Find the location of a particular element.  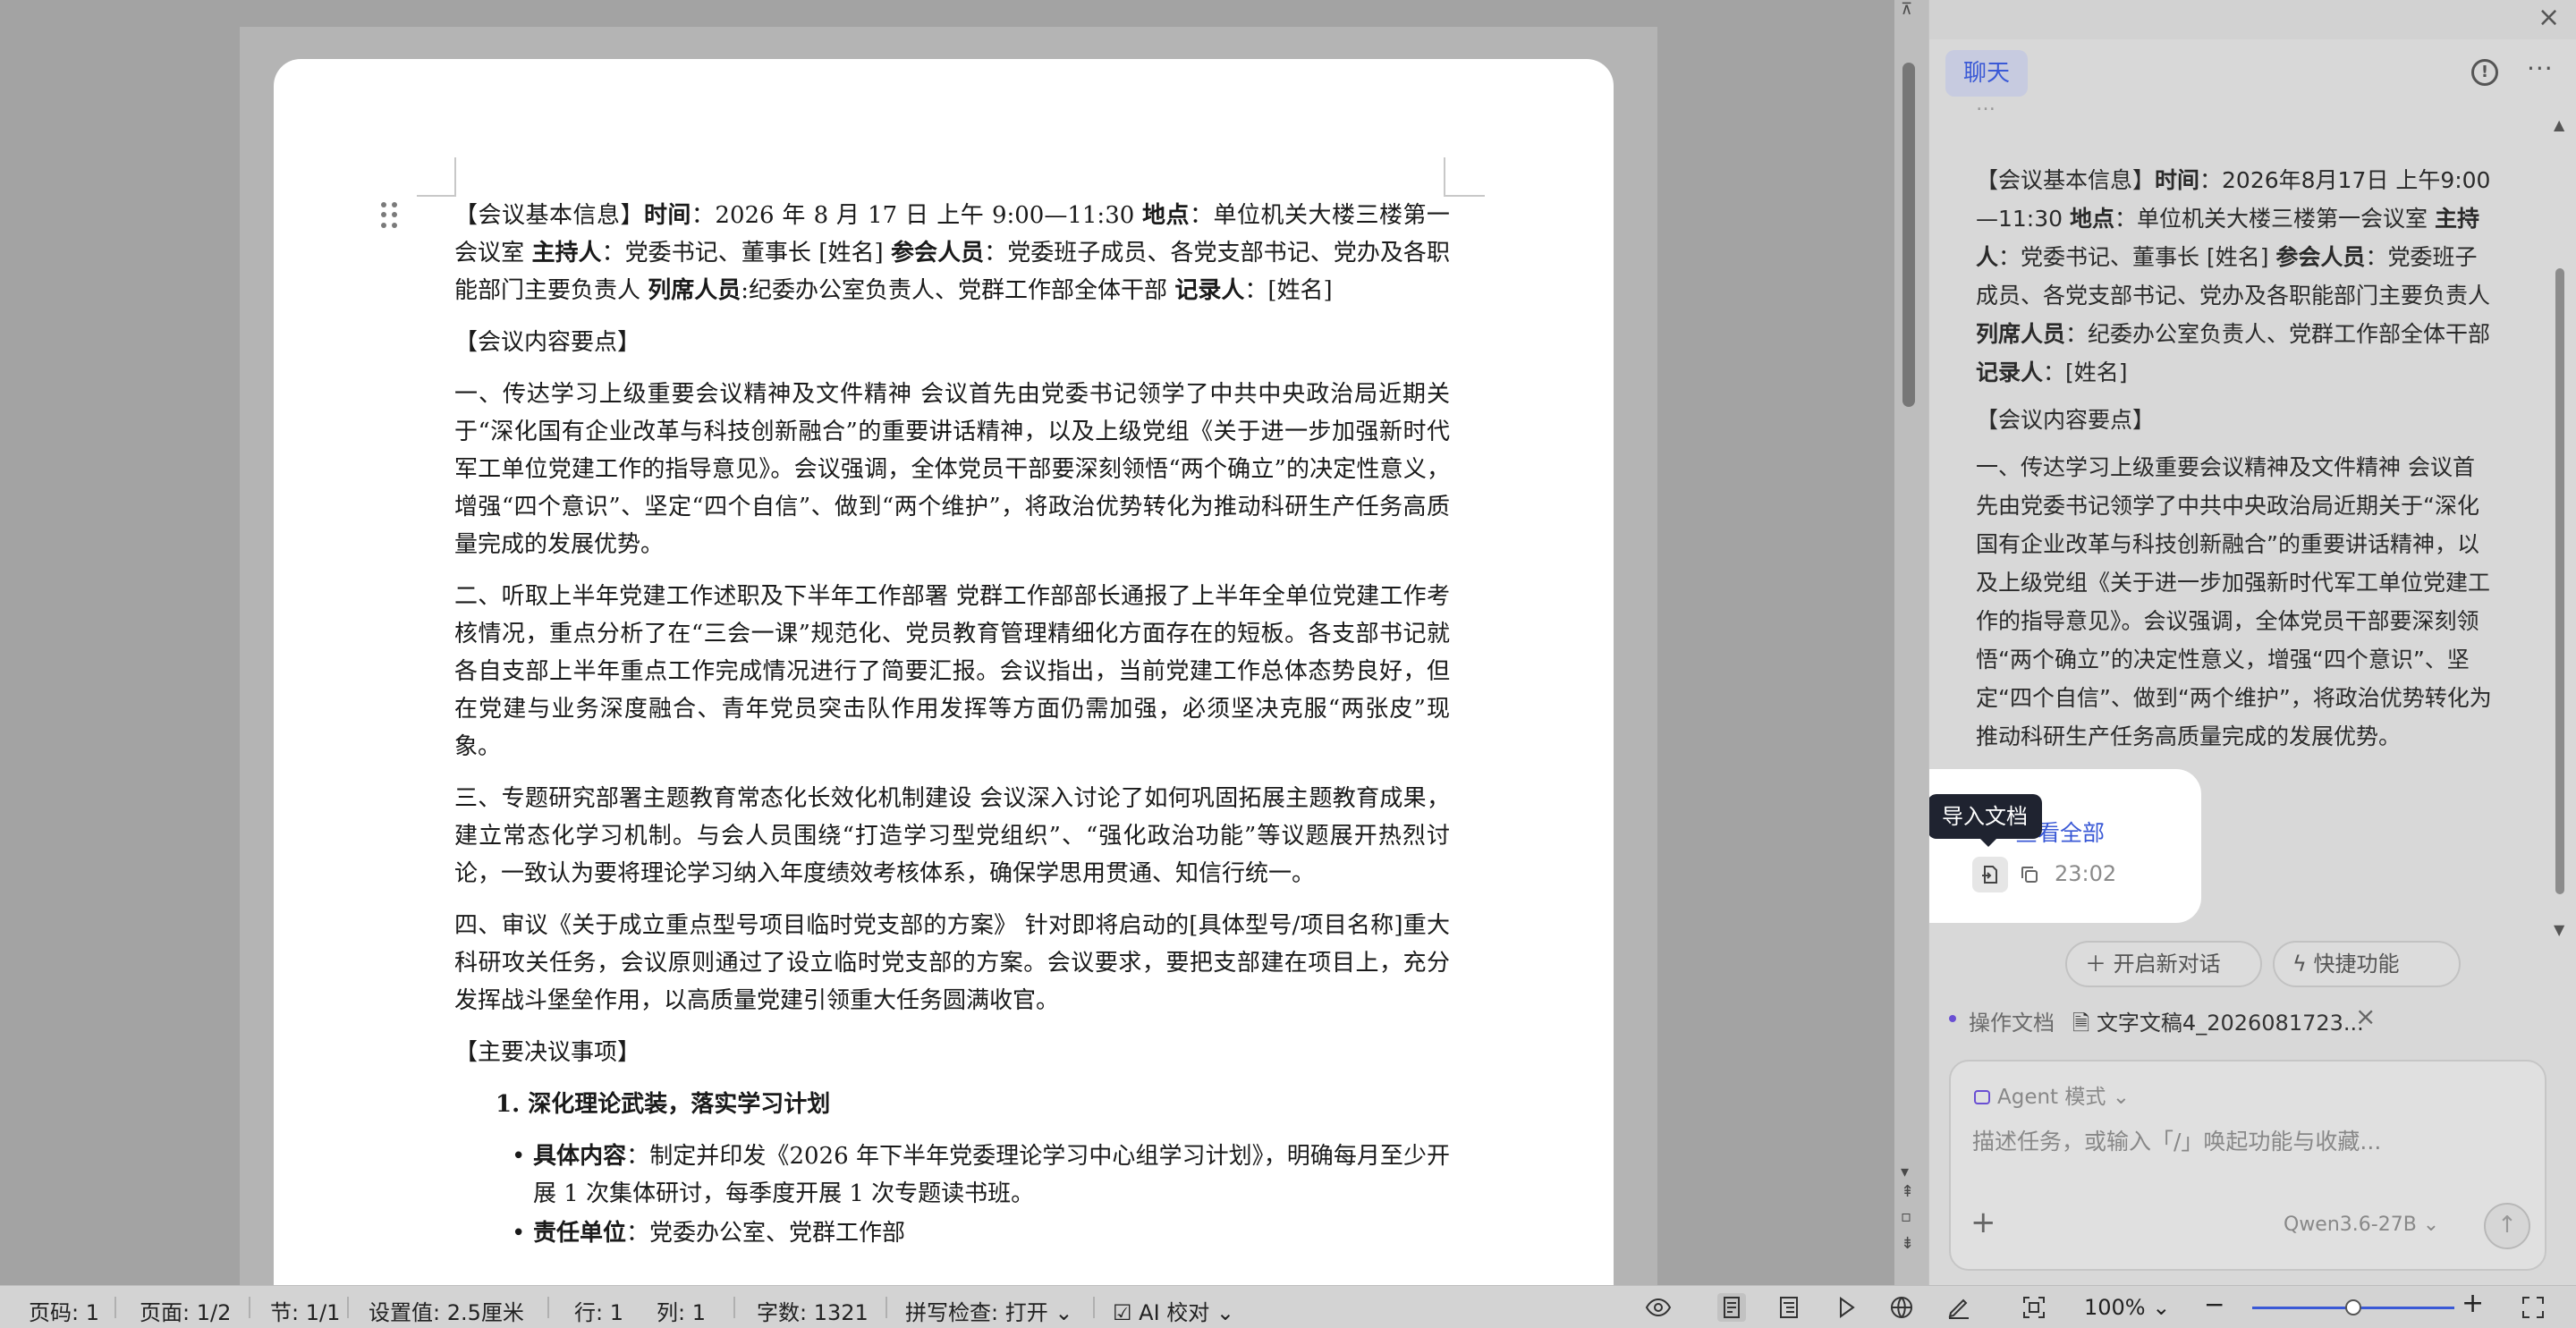

remove-file-icon: × is located at coordinates (2365, 1016).